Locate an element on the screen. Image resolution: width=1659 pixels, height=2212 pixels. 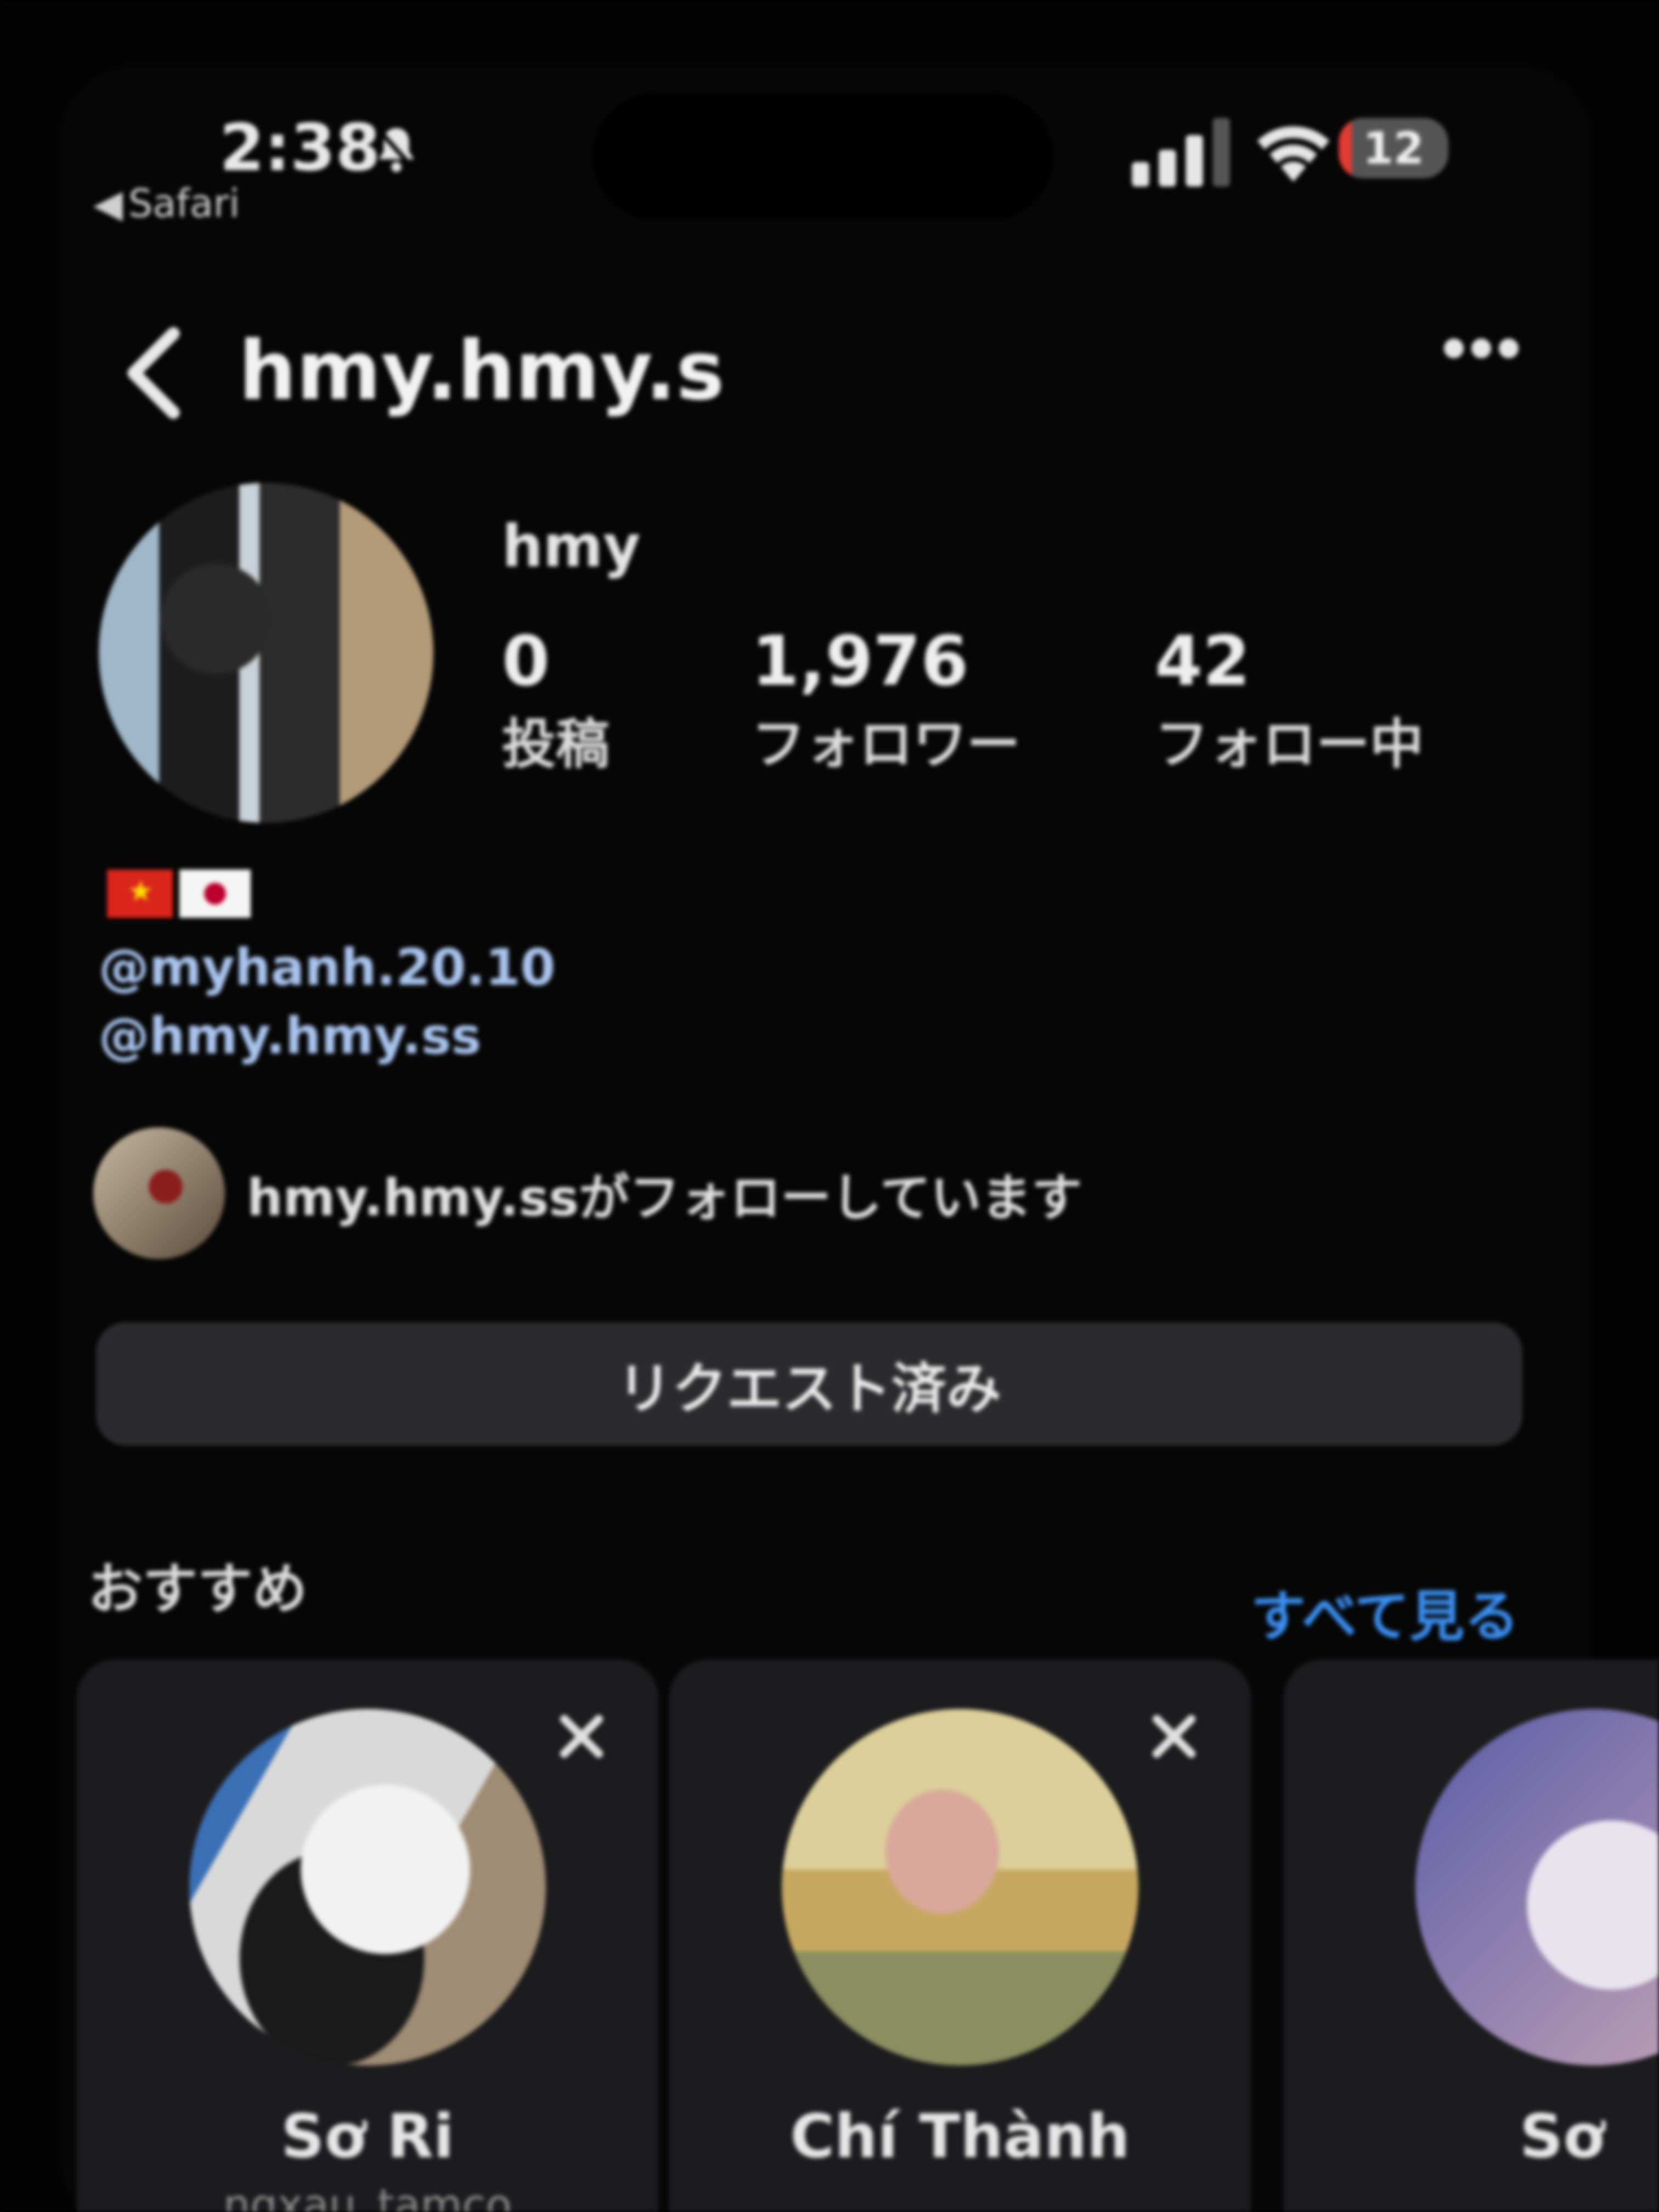
display-name: hmy is located at coordinates (572, 546).